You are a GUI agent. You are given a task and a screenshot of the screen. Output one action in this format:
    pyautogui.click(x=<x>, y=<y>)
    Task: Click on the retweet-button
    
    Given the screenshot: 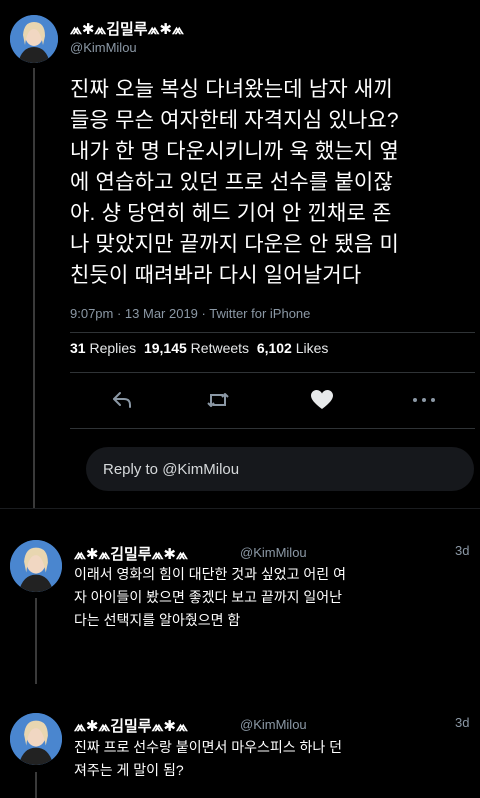 What is the action you would take?
    pyautogui.click(x=218, y=400)
    